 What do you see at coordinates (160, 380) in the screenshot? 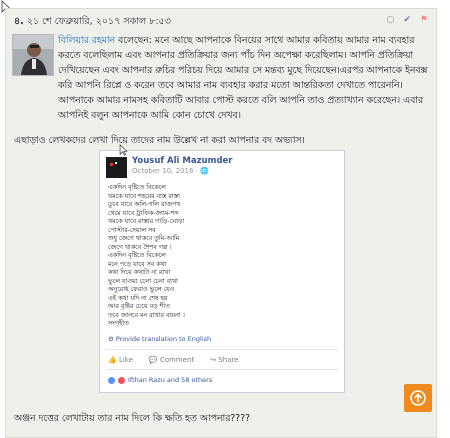
I see `fb-likers: Ifthan Razu and 58 others` at bounding box center [160, 380].